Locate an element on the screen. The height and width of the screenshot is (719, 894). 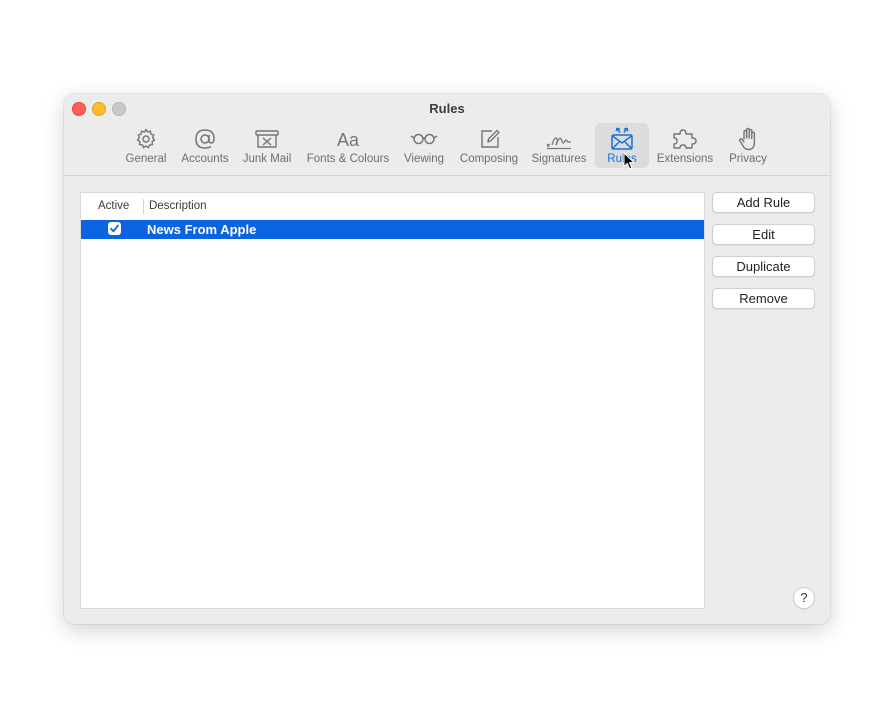
column-divider is located at coordinates (143, 206).